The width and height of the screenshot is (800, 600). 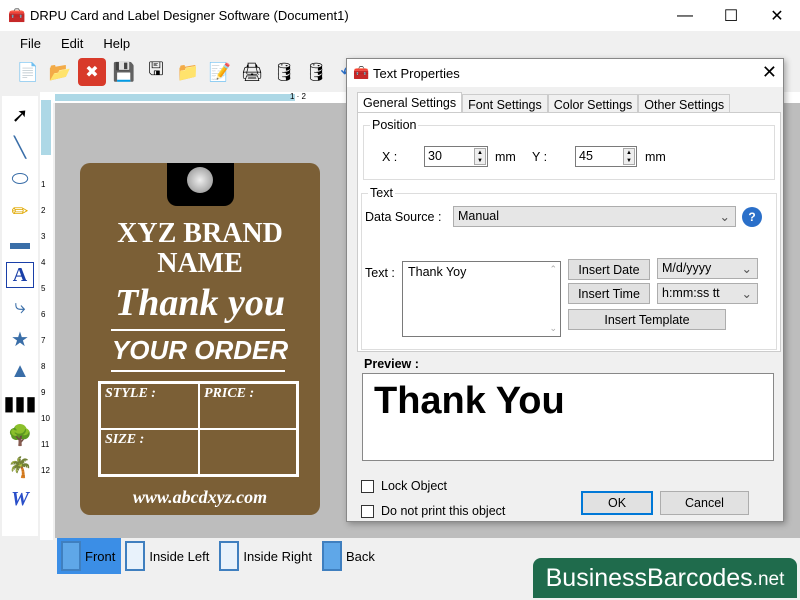 What do you see at coordinates (252, 72) in the screenshot?
I see `print-icon: 🖨` at bounding box center [252, 72].